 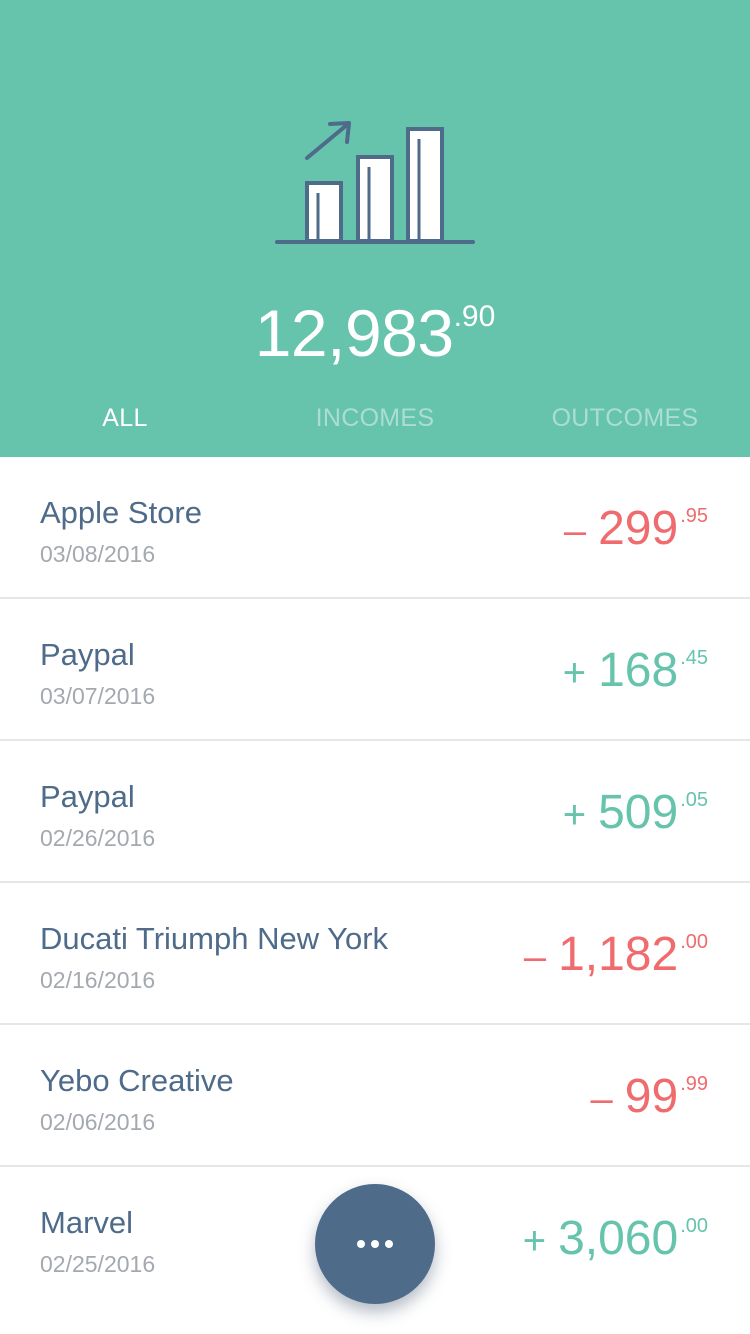 I want to click on amount-decimal: .95, so click(x=694, y=516).